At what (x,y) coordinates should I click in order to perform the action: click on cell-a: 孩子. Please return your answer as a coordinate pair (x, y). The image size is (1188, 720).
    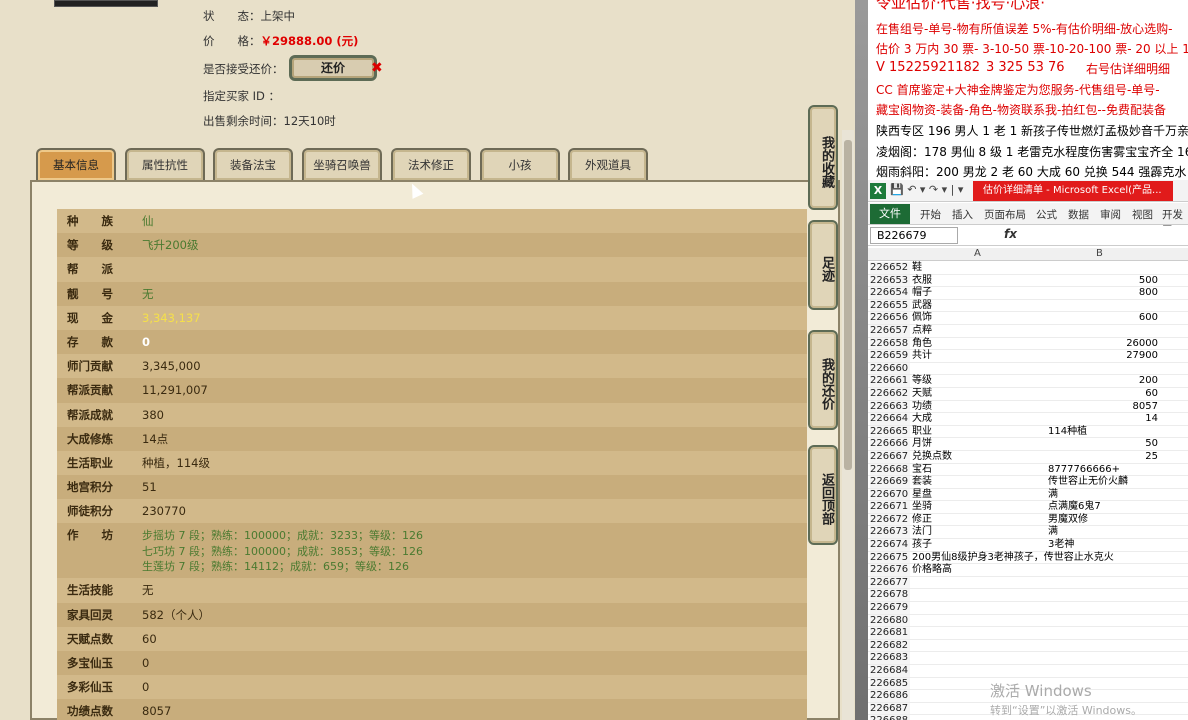
    Looking at the image, I should click on (922, 545).